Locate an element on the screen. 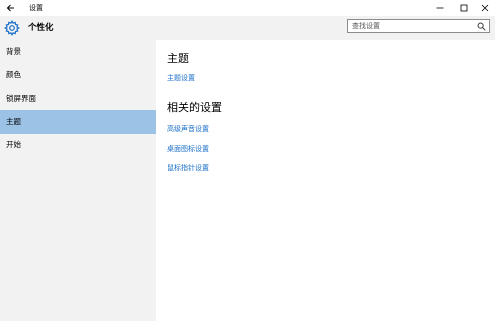  maximize-button is located at coordinates (464, 8).